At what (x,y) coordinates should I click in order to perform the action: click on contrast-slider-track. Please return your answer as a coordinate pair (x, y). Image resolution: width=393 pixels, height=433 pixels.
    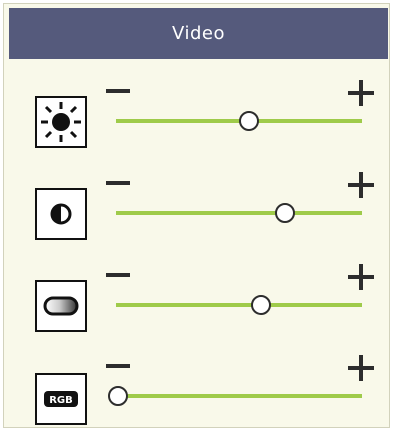
    Looking at the image, I should click on (239, 213).